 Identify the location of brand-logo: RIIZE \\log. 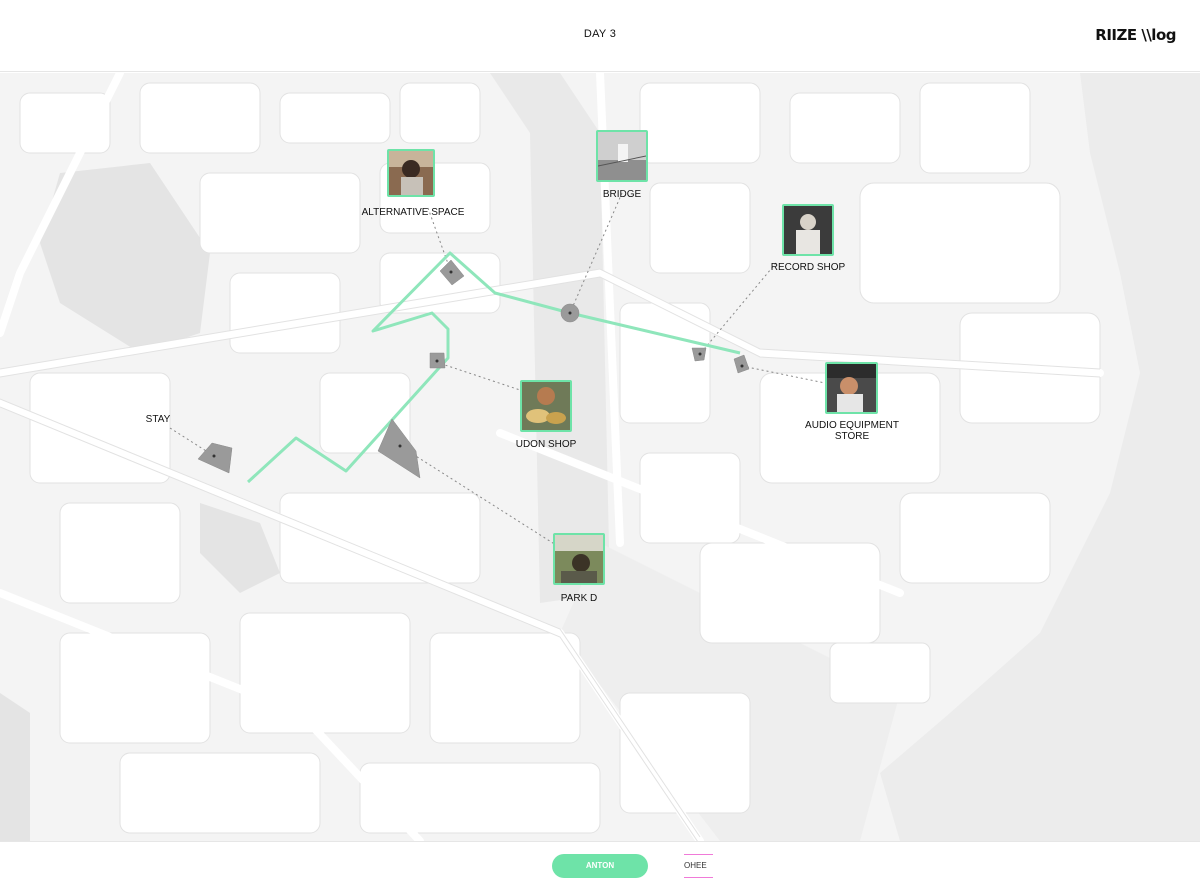
(1135, 35).